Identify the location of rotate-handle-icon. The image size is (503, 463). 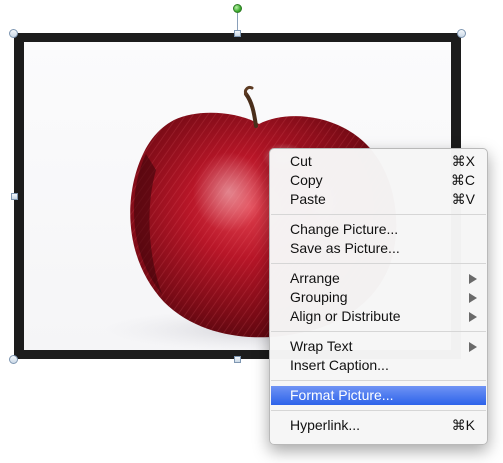
(237, 8).